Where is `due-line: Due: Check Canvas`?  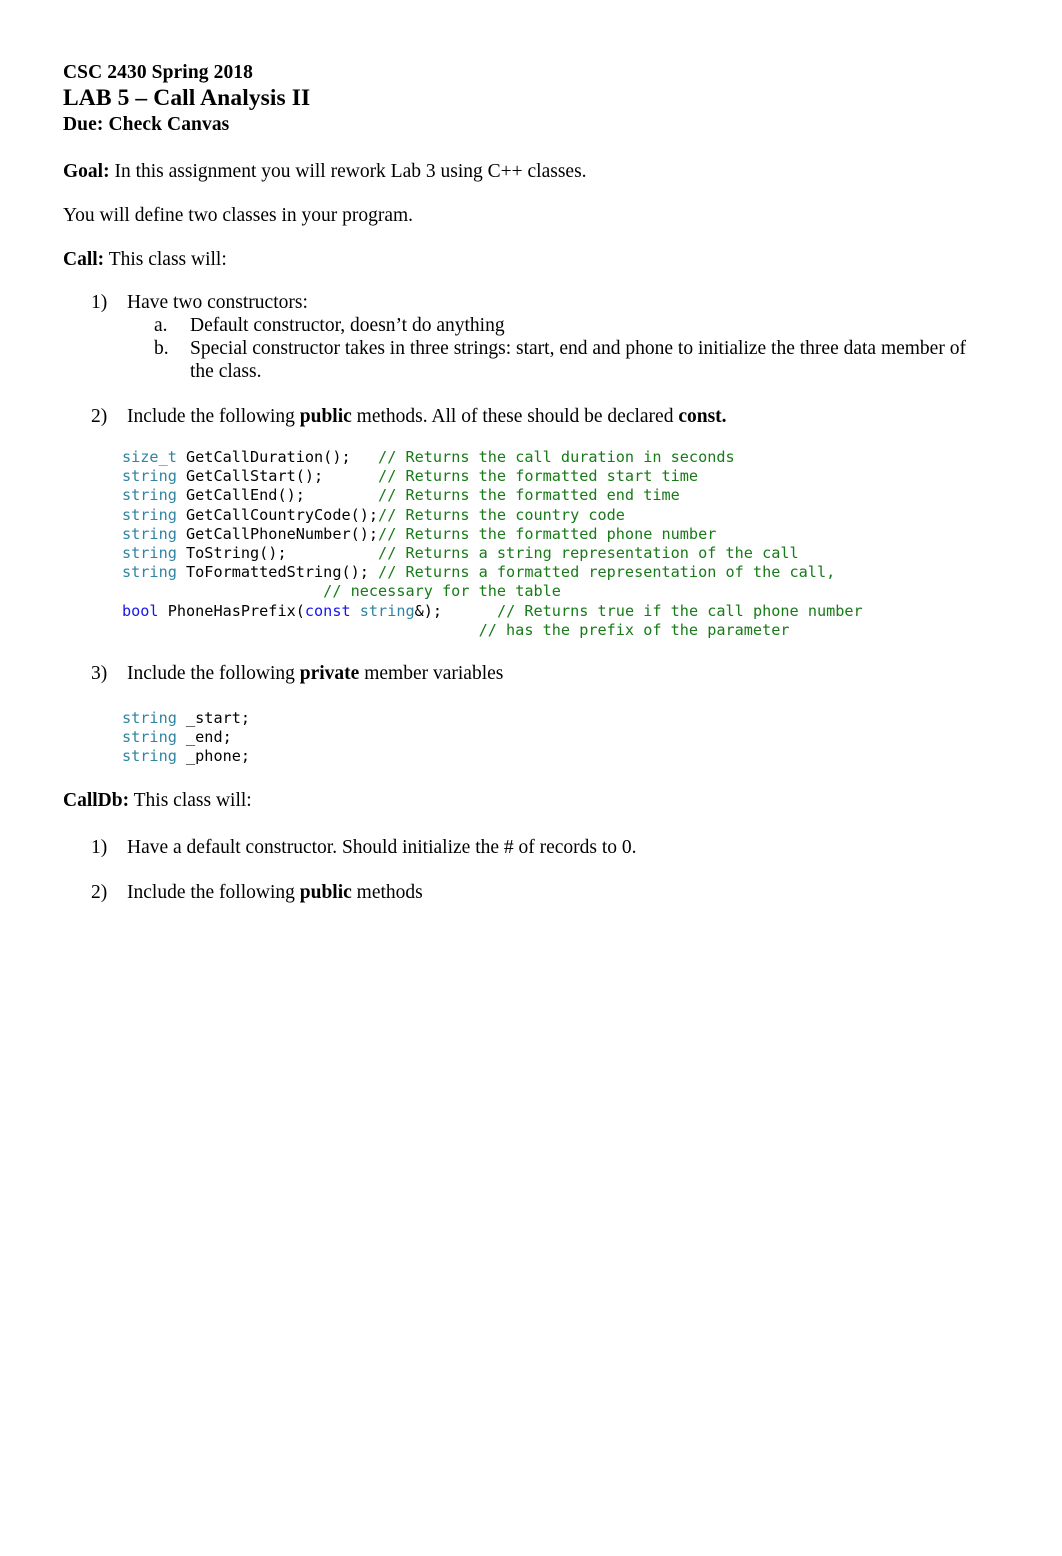 due-line: Due: Check Canvas is located at coordinates (146, 124).